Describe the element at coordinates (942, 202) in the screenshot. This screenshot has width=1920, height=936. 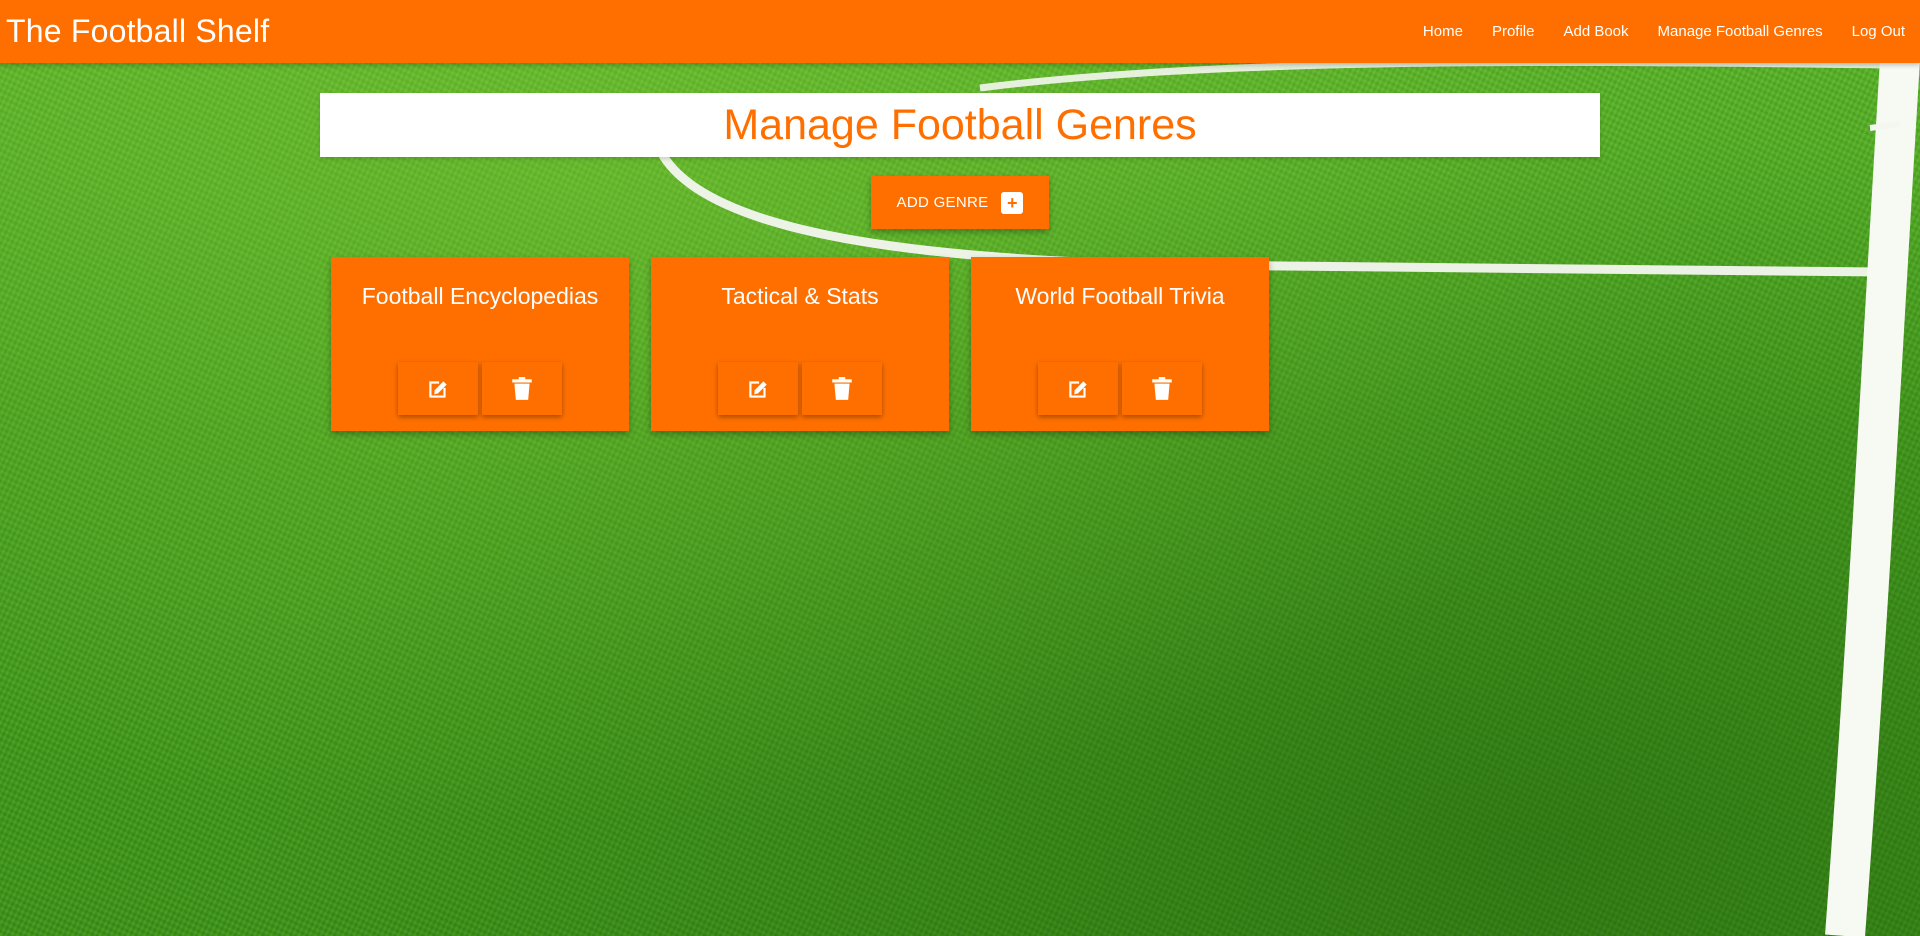
I see `add-genre-label: ADD GENRE` at that location.